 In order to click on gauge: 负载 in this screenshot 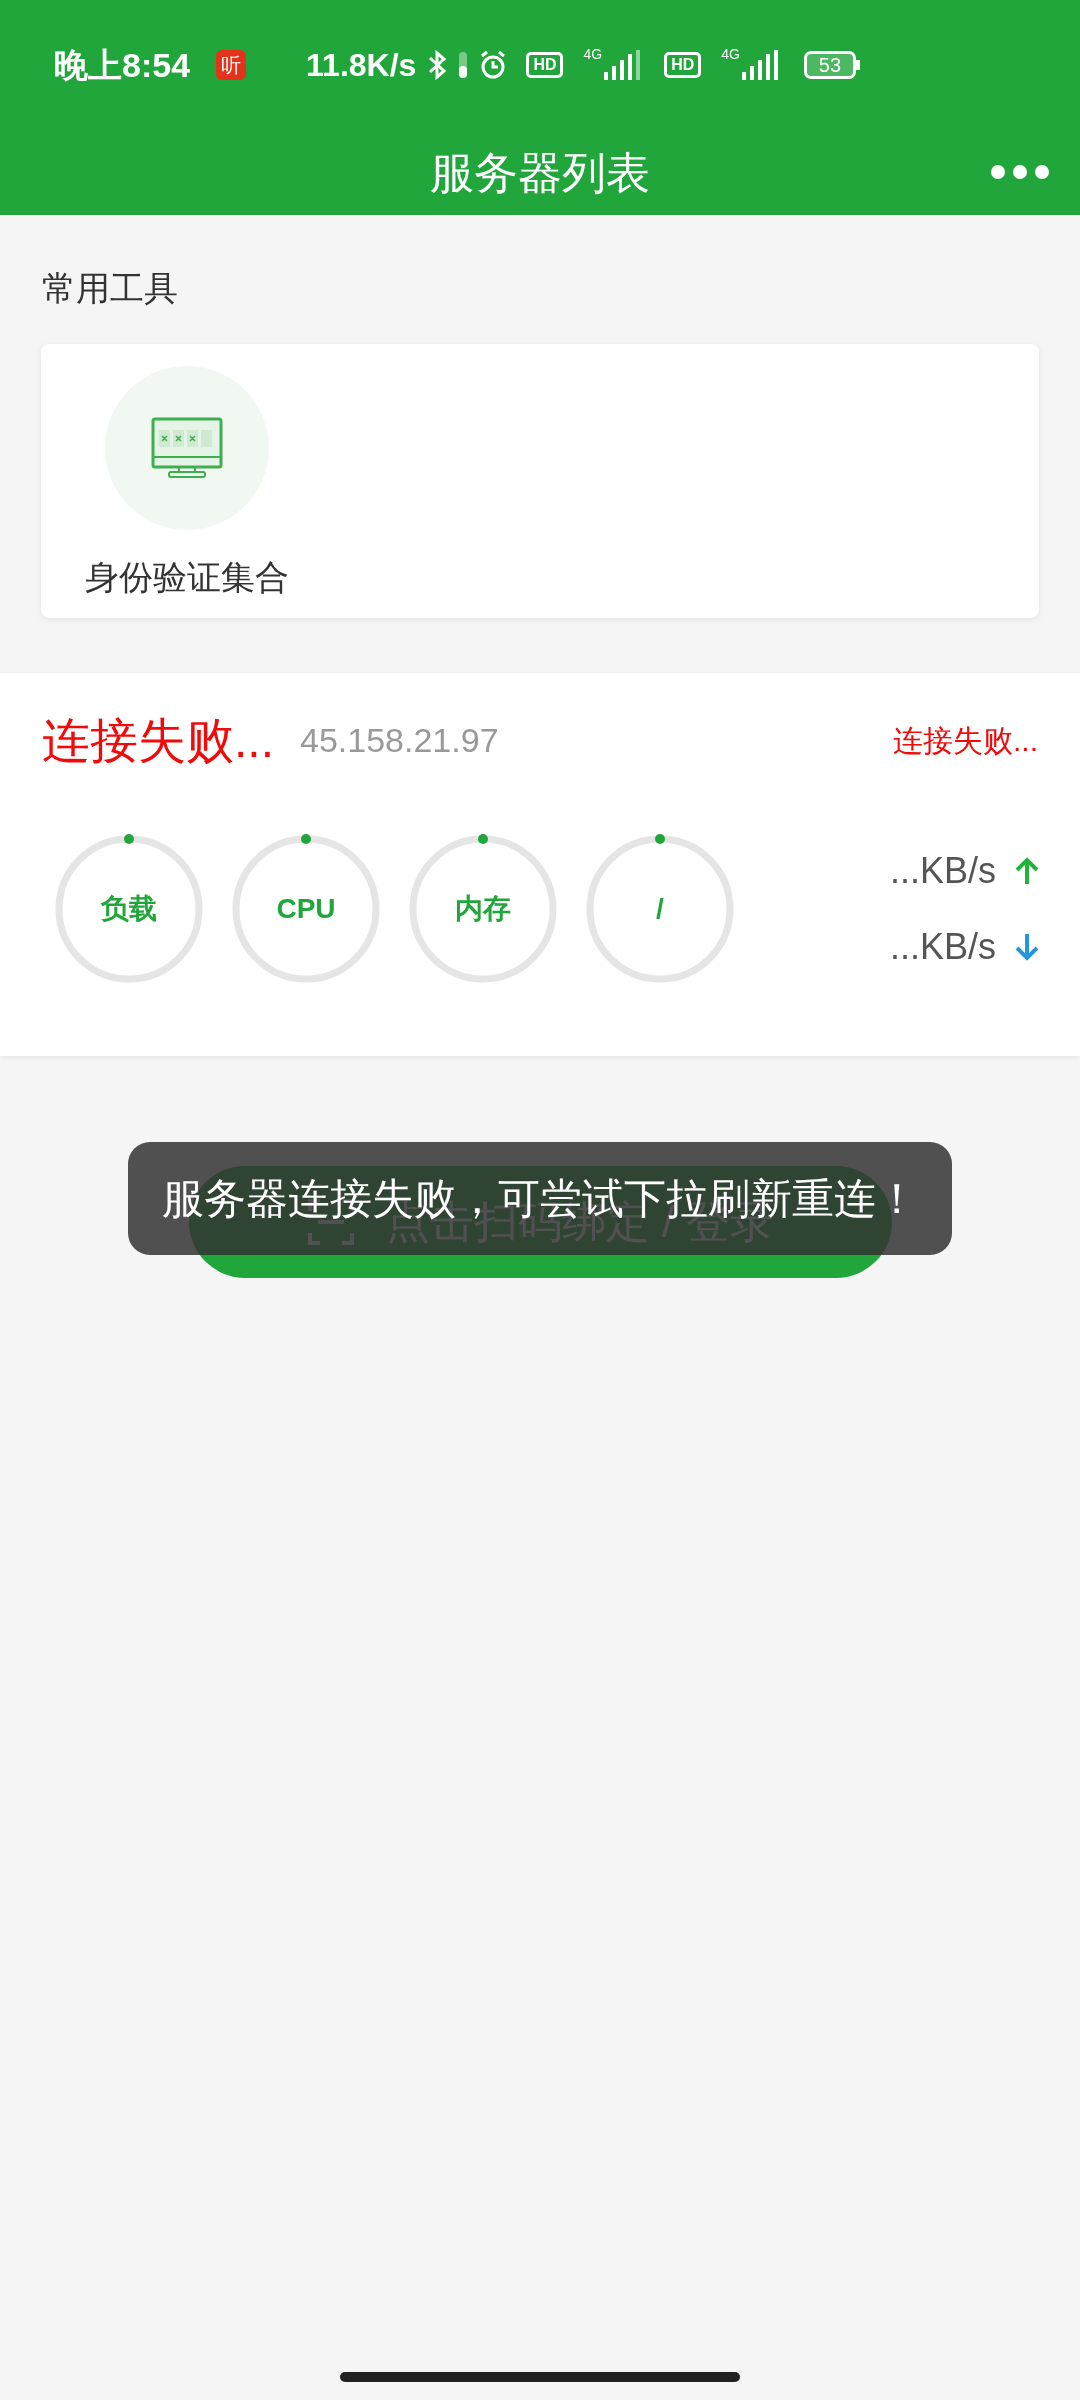, I will do `click(129, 909)`.